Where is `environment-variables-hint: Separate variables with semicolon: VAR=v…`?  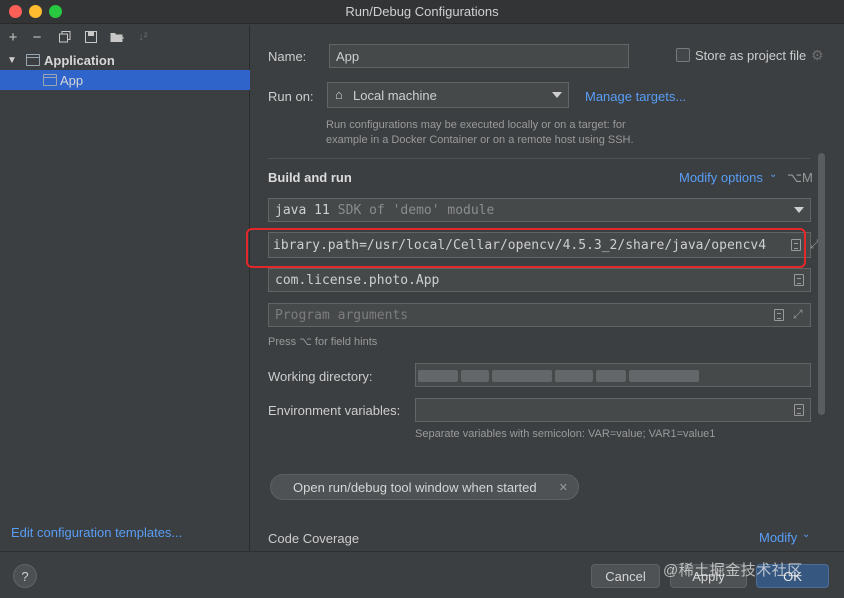
environment-variables-hint: Separate variables with semicolon: VAR=v… is located at coordinates (565, 434).